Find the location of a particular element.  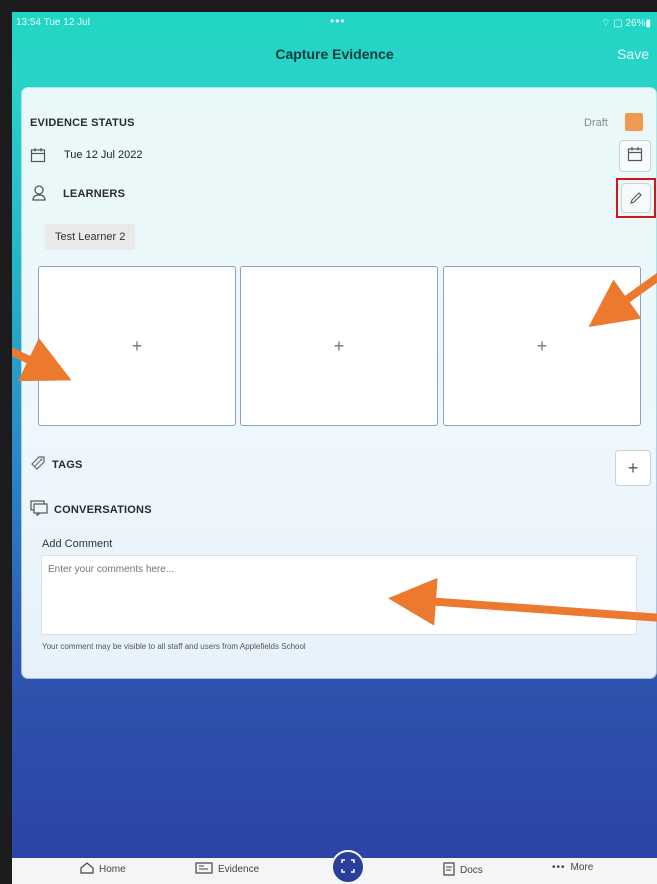

evidence-icon is located at coordinates (204, 869).